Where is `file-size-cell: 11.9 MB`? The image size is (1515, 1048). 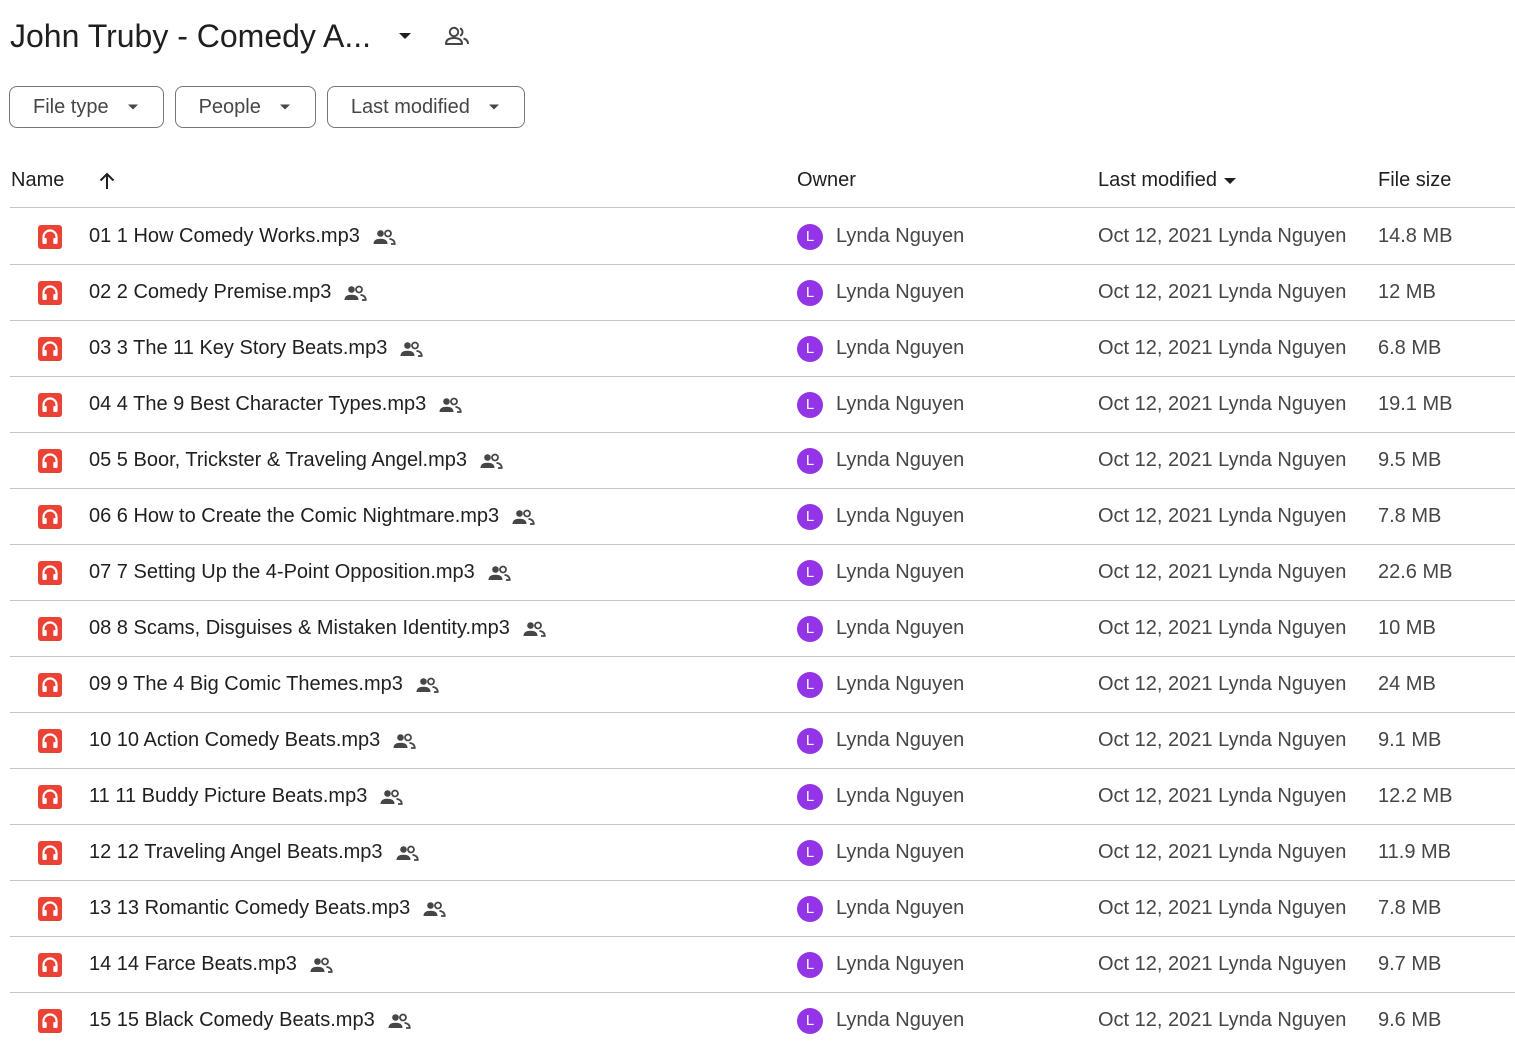 file-size-cell: 11.9 MB is located at coordinates (1414, 852).